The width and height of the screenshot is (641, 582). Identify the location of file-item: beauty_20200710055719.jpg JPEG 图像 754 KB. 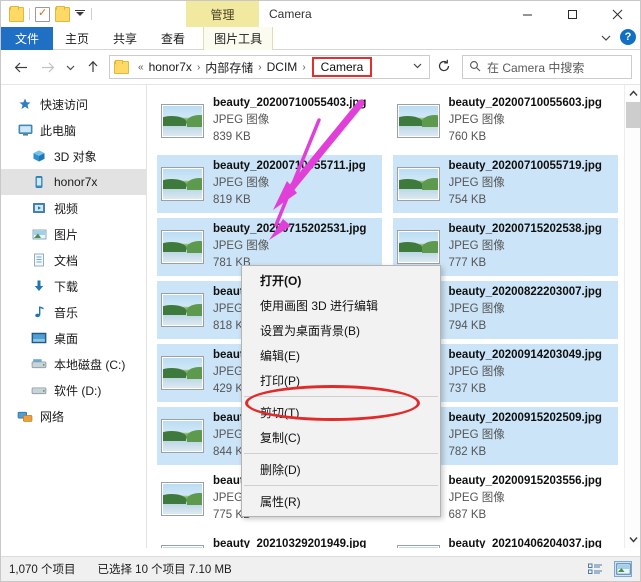
(507, 183).